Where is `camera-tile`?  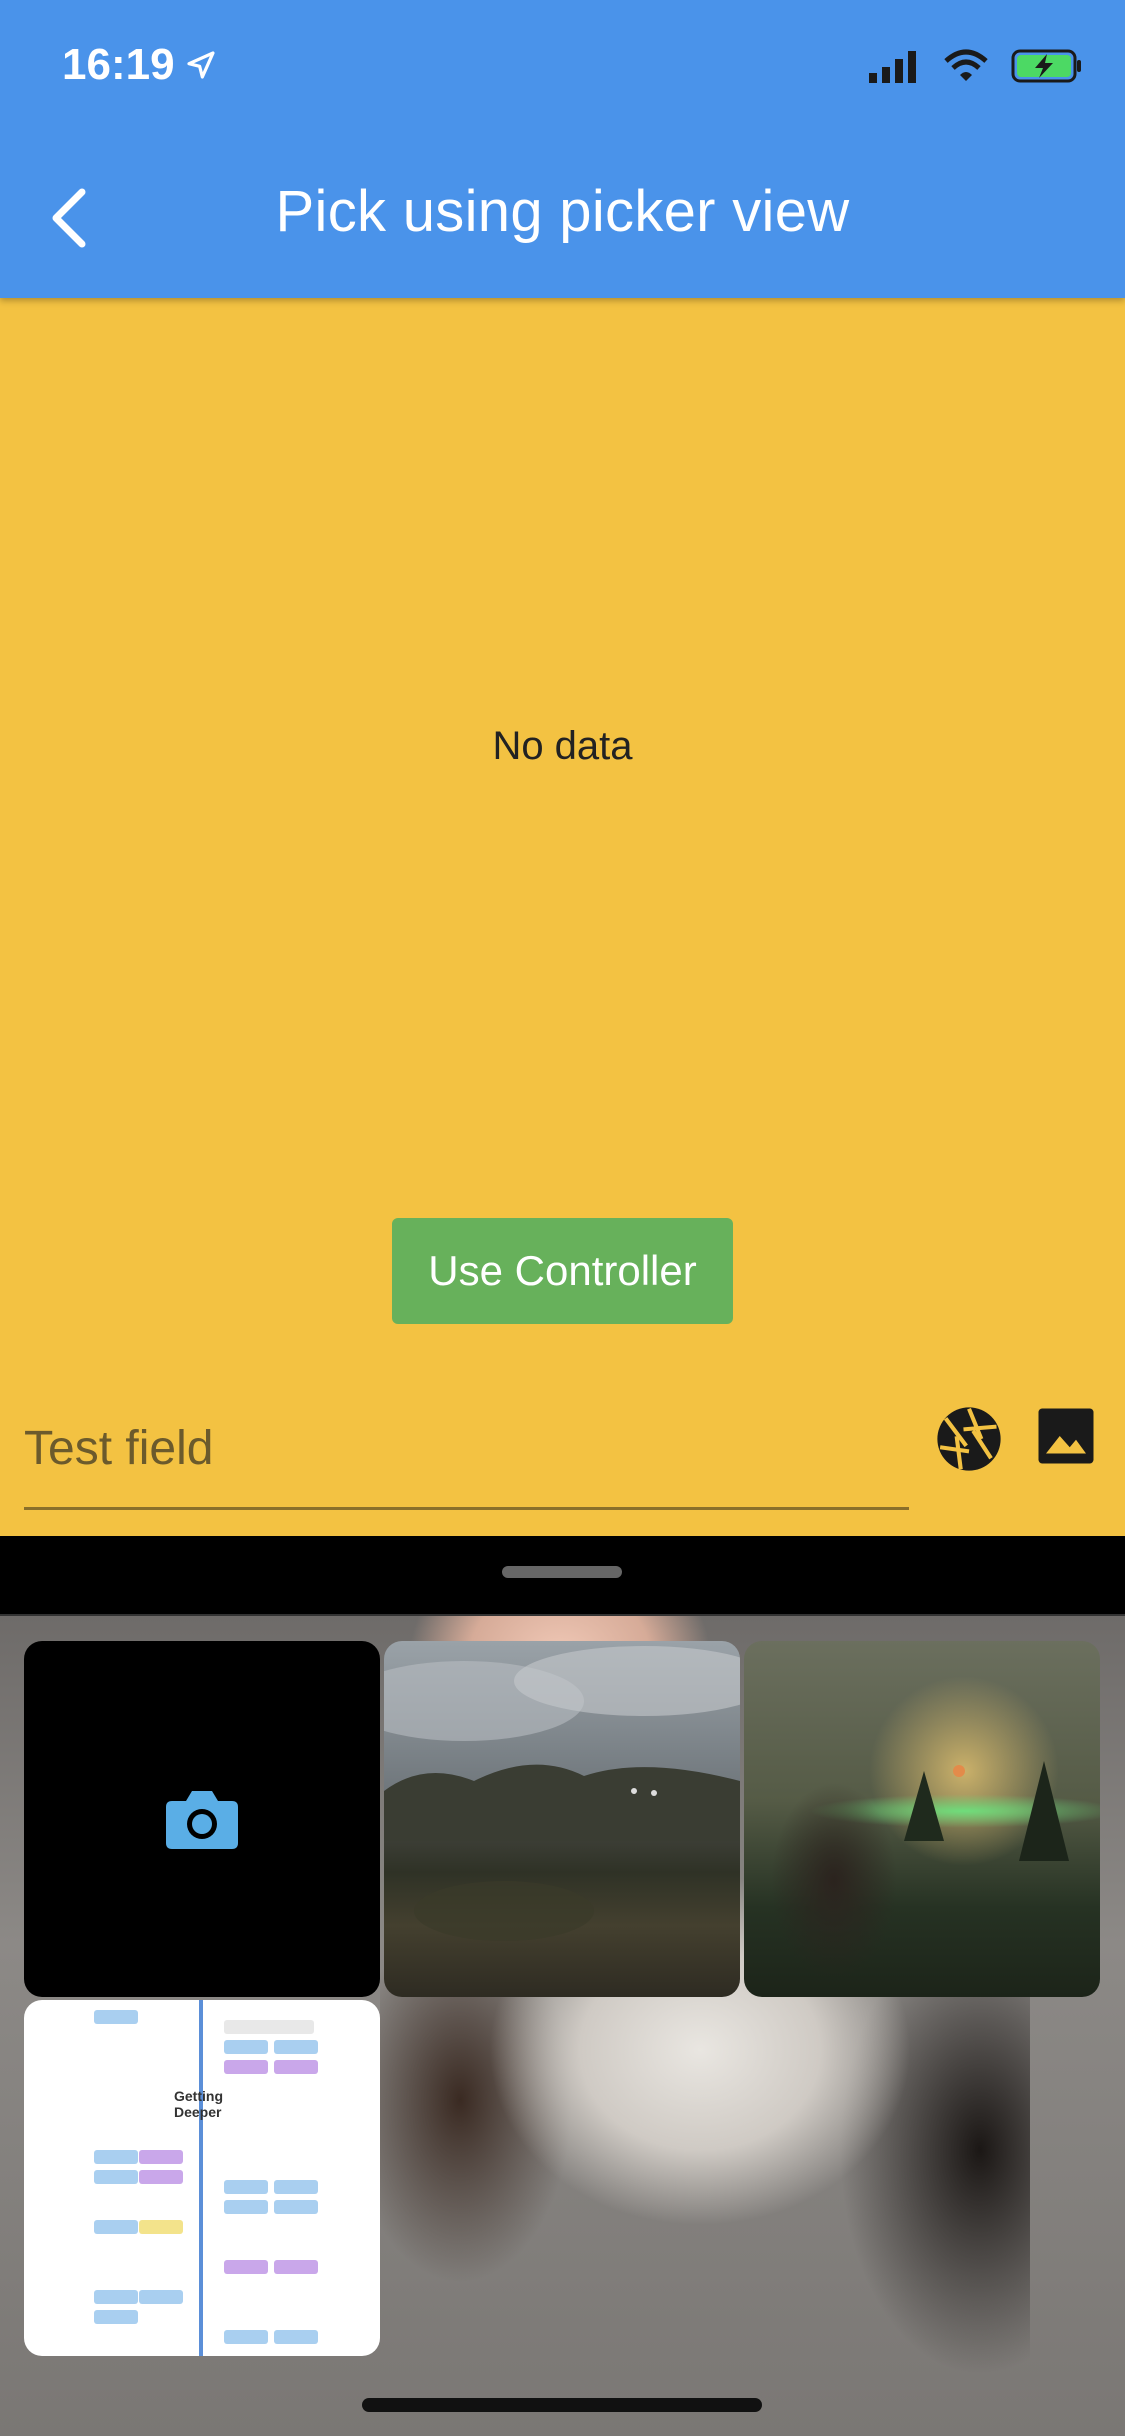 camera-tile is located at coordinates (202, 1819).